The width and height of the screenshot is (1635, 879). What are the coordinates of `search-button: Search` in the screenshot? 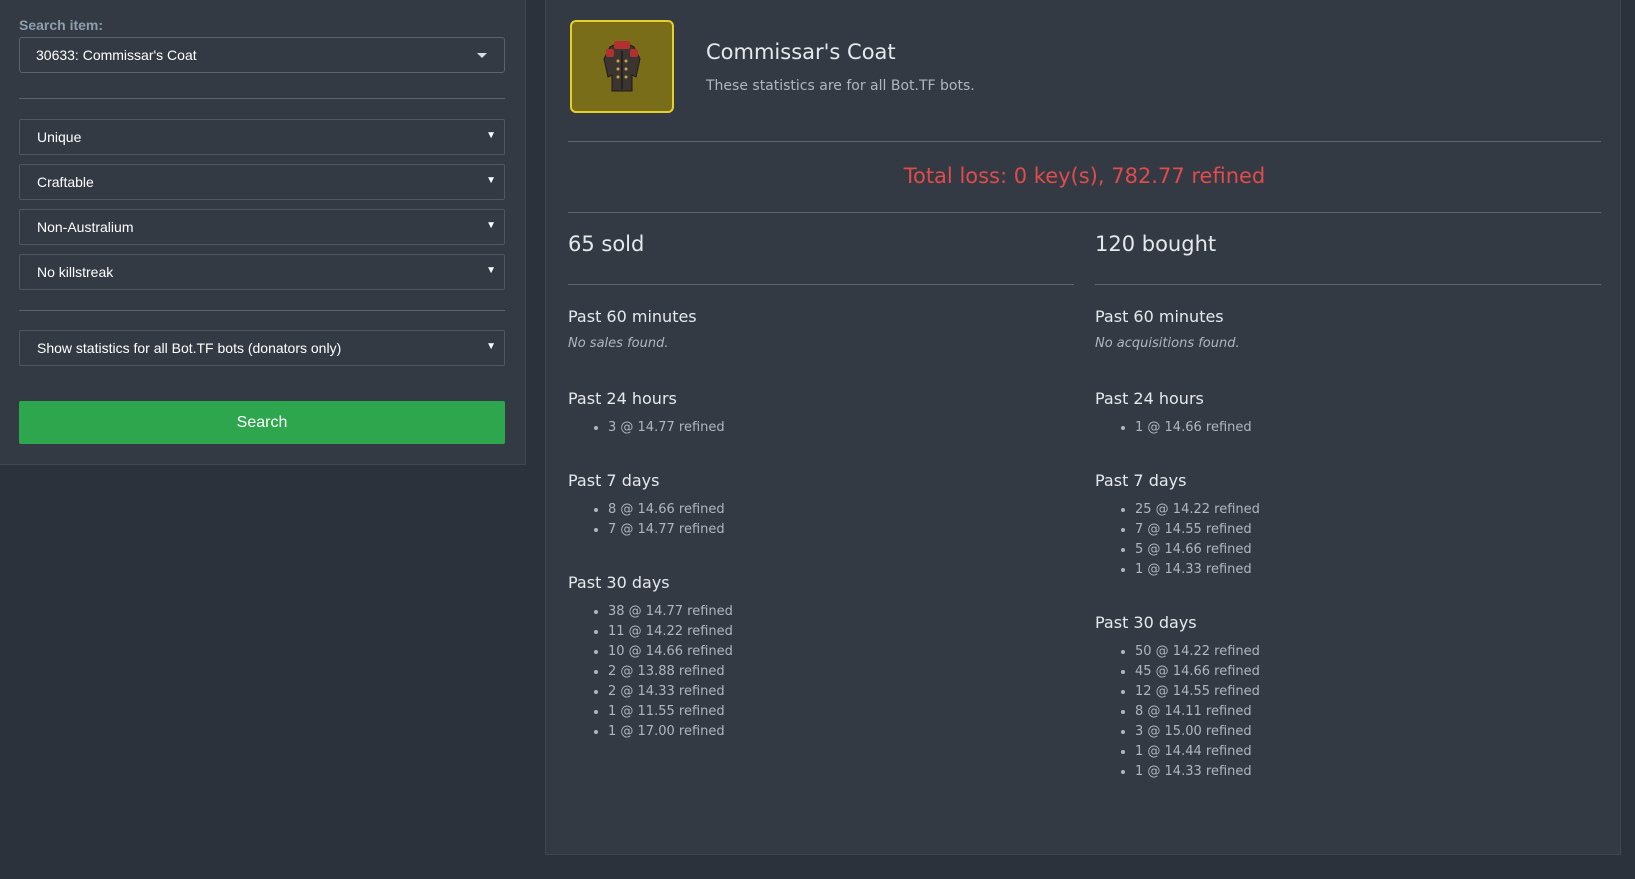 It's located at (262, 422).